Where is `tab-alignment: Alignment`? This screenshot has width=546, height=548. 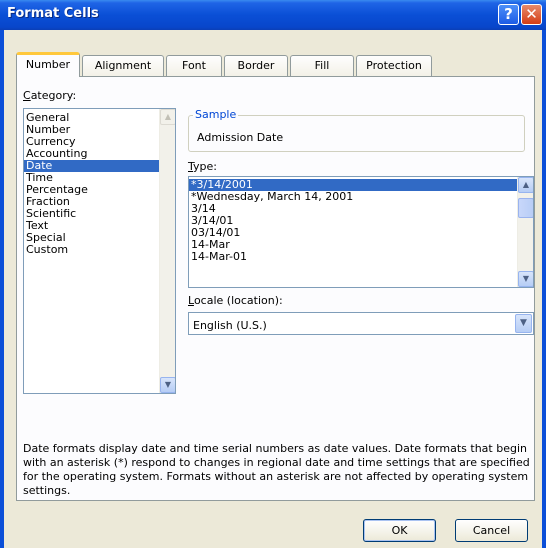
tab-alignment: Alignment is located at coordinates (123, 65).